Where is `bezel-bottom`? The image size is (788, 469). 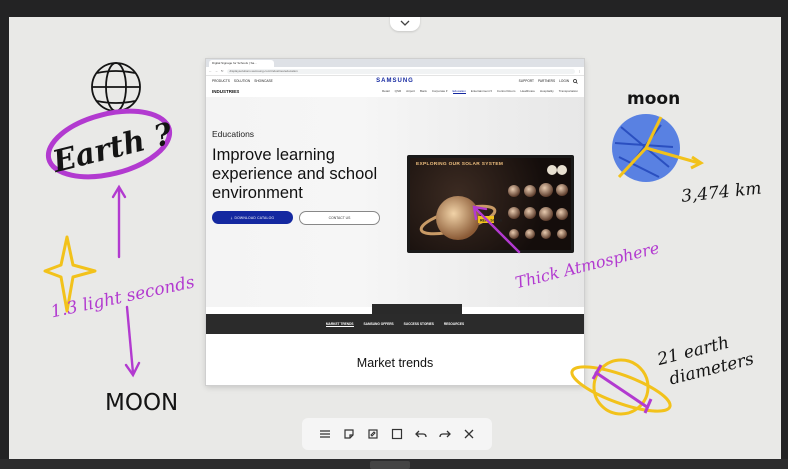 bezel-bottom is located at coordinates (394, 464).